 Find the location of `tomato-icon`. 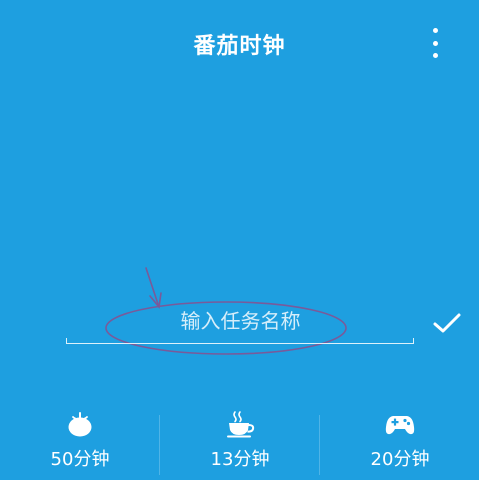

tomato-icon is located at coordinates (80, 424).